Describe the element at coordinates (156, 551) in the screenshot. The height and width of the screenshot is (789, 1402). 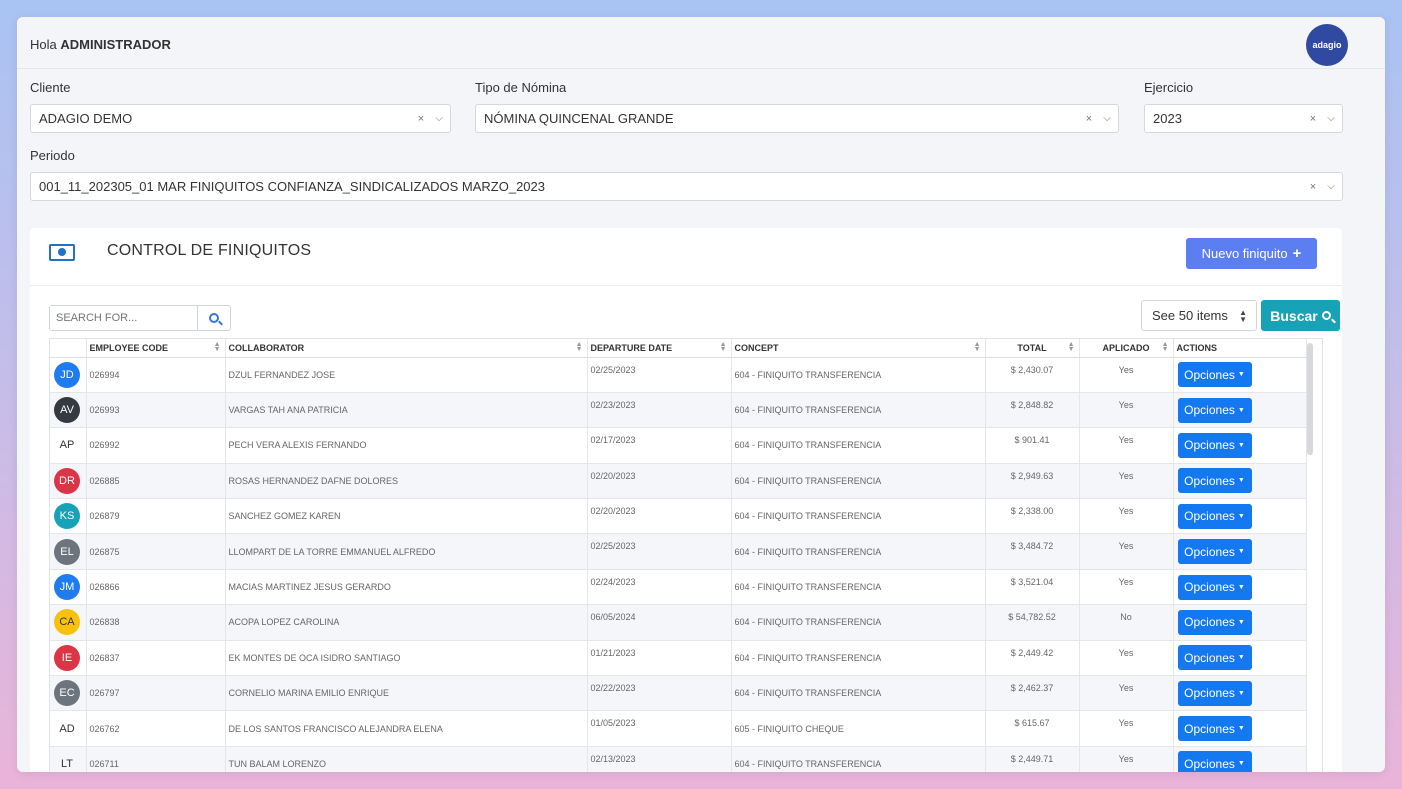
I see `employee-code-cell: 026875` at that location.